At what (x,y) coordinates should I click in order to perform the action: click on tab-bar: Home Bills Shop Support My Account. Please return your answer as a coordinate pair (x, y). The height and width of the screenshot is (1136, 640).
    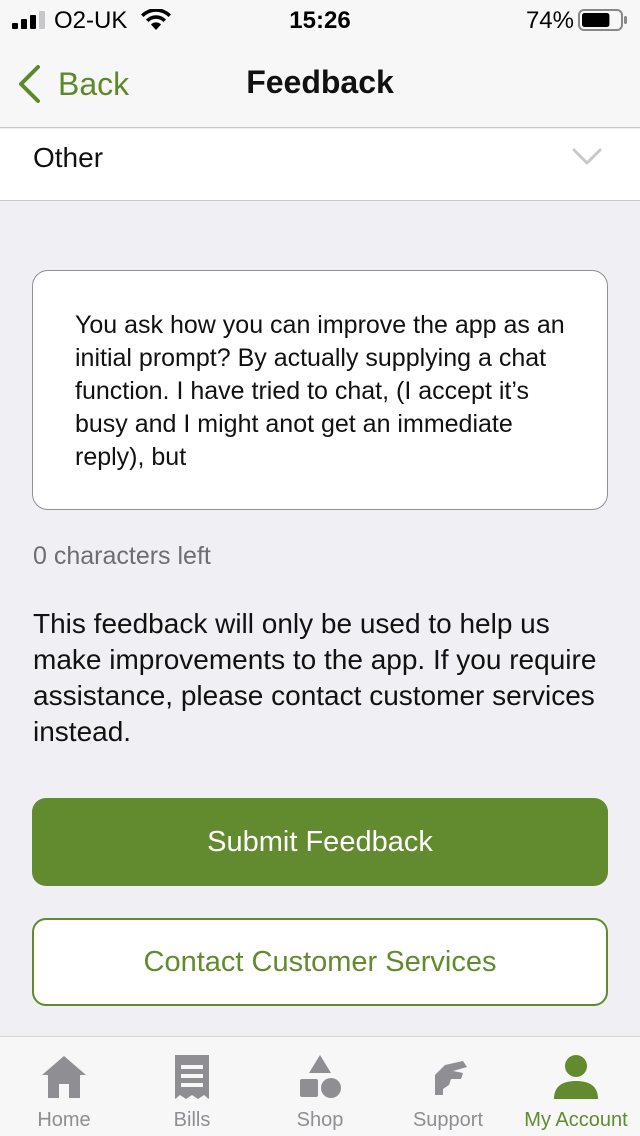
    Looking at the image, I should click on (320, 1086).